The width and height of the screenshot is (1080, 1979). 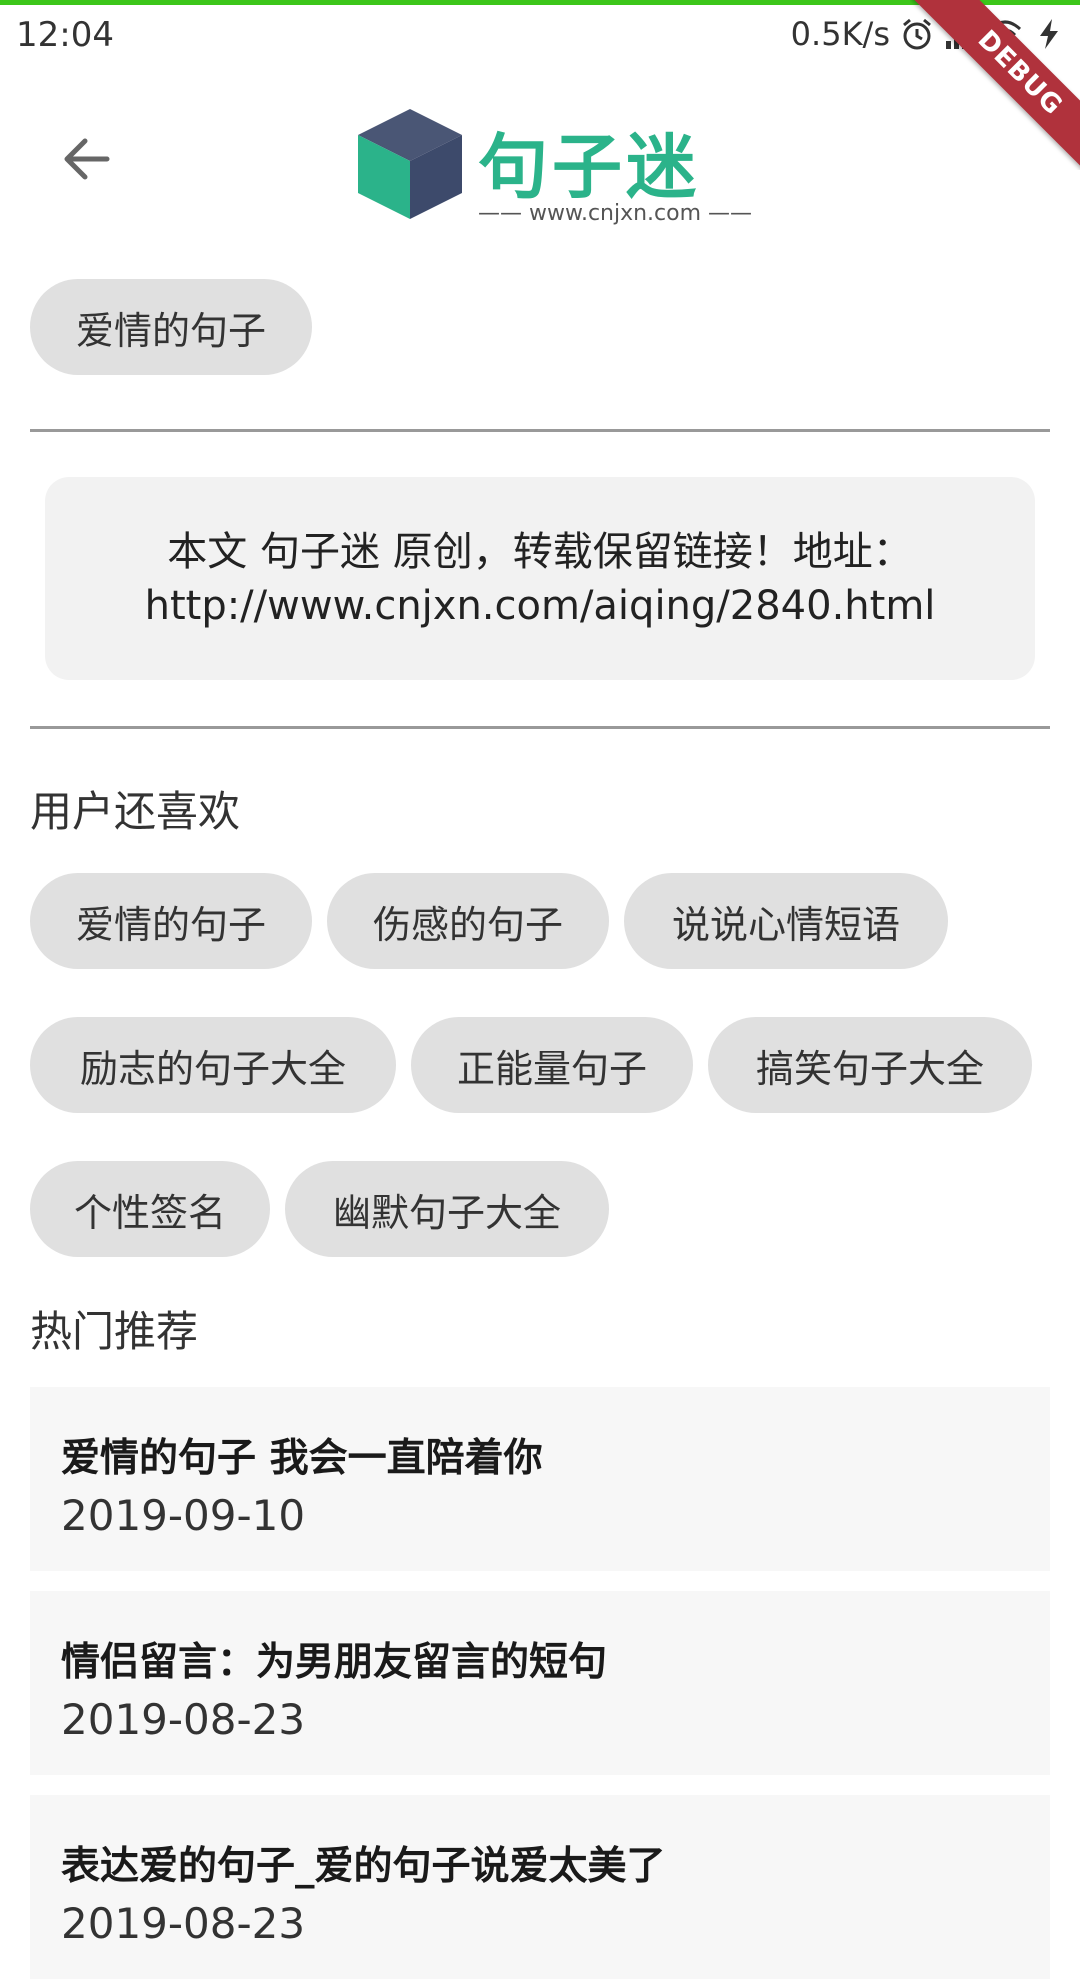 I want to click on logo-title: 句子迷, so click(x=589, y=167).